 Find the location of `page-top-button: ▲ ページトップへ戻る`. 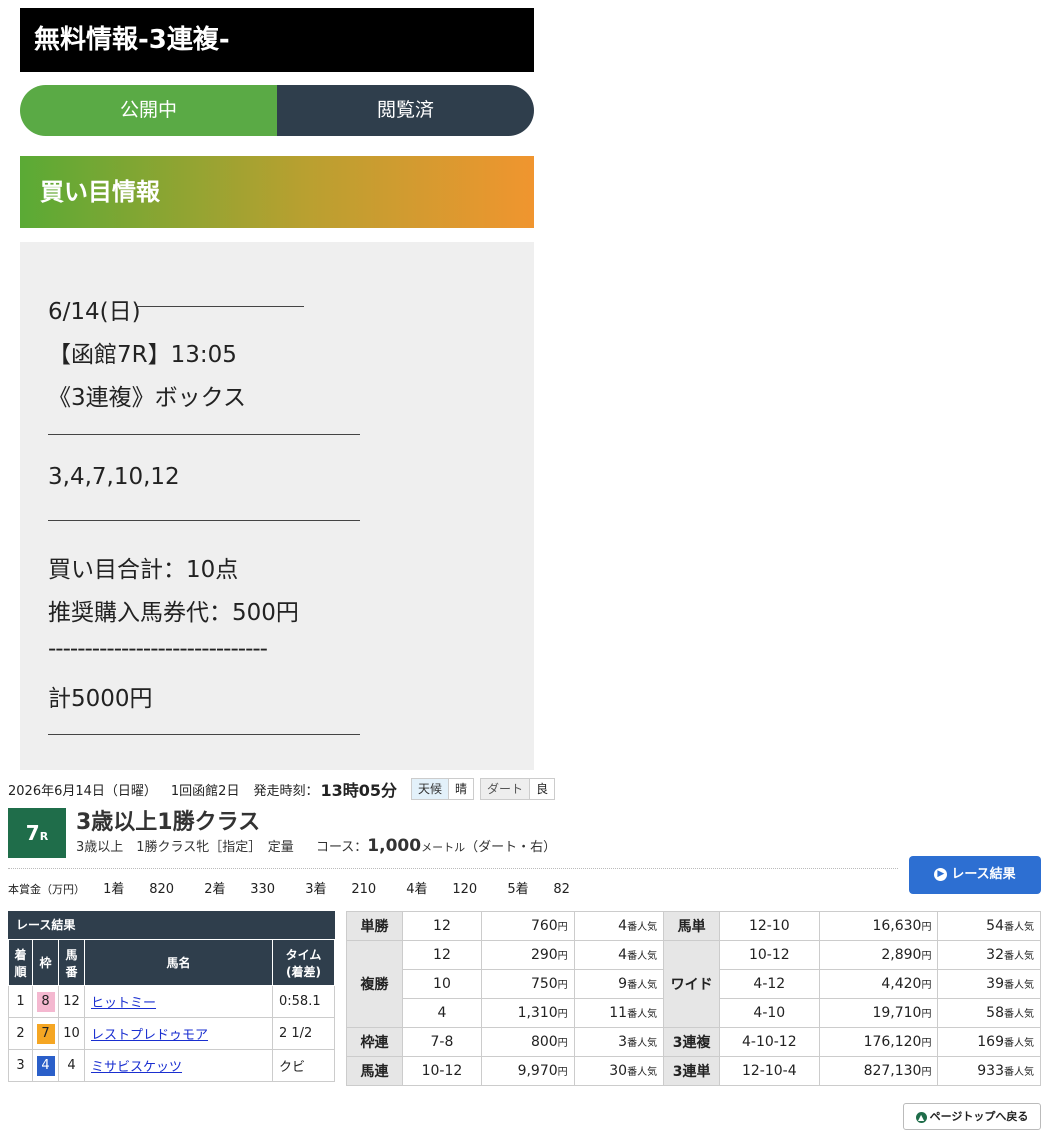

page-top-button: ▲ ページトップへ戻る is located at coordinates (972, 1116).